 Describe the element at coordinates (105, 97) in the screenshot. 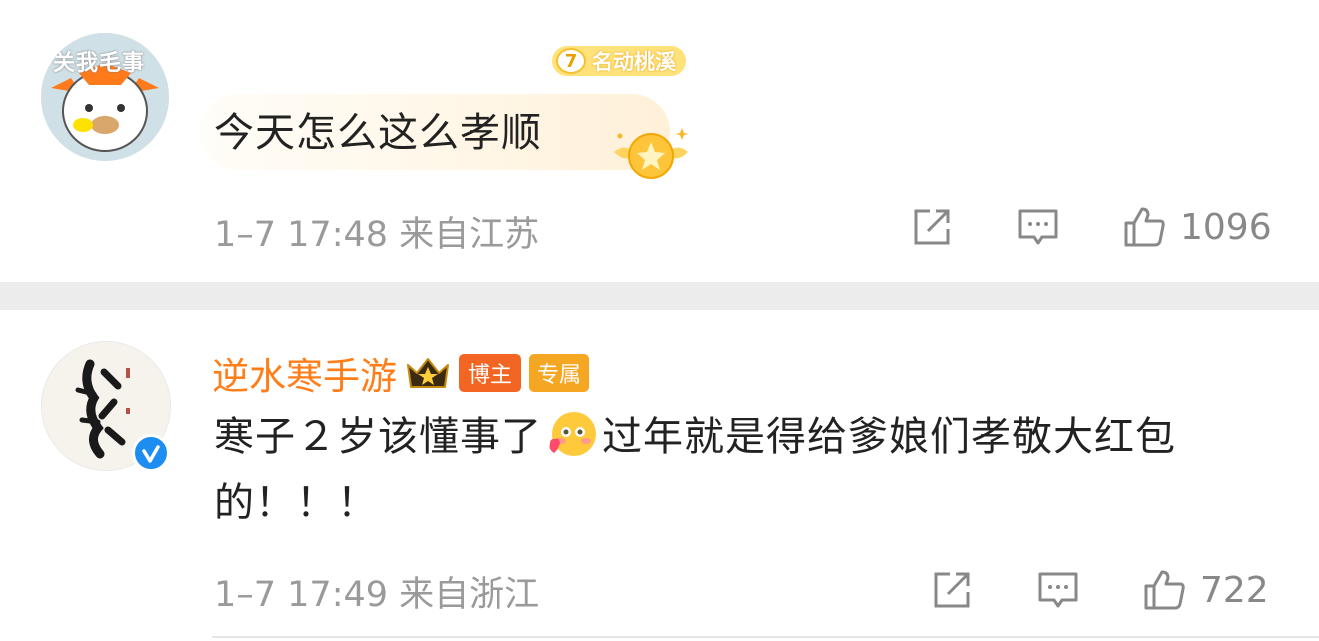

I see `avatar: 关我毛事` at that location.